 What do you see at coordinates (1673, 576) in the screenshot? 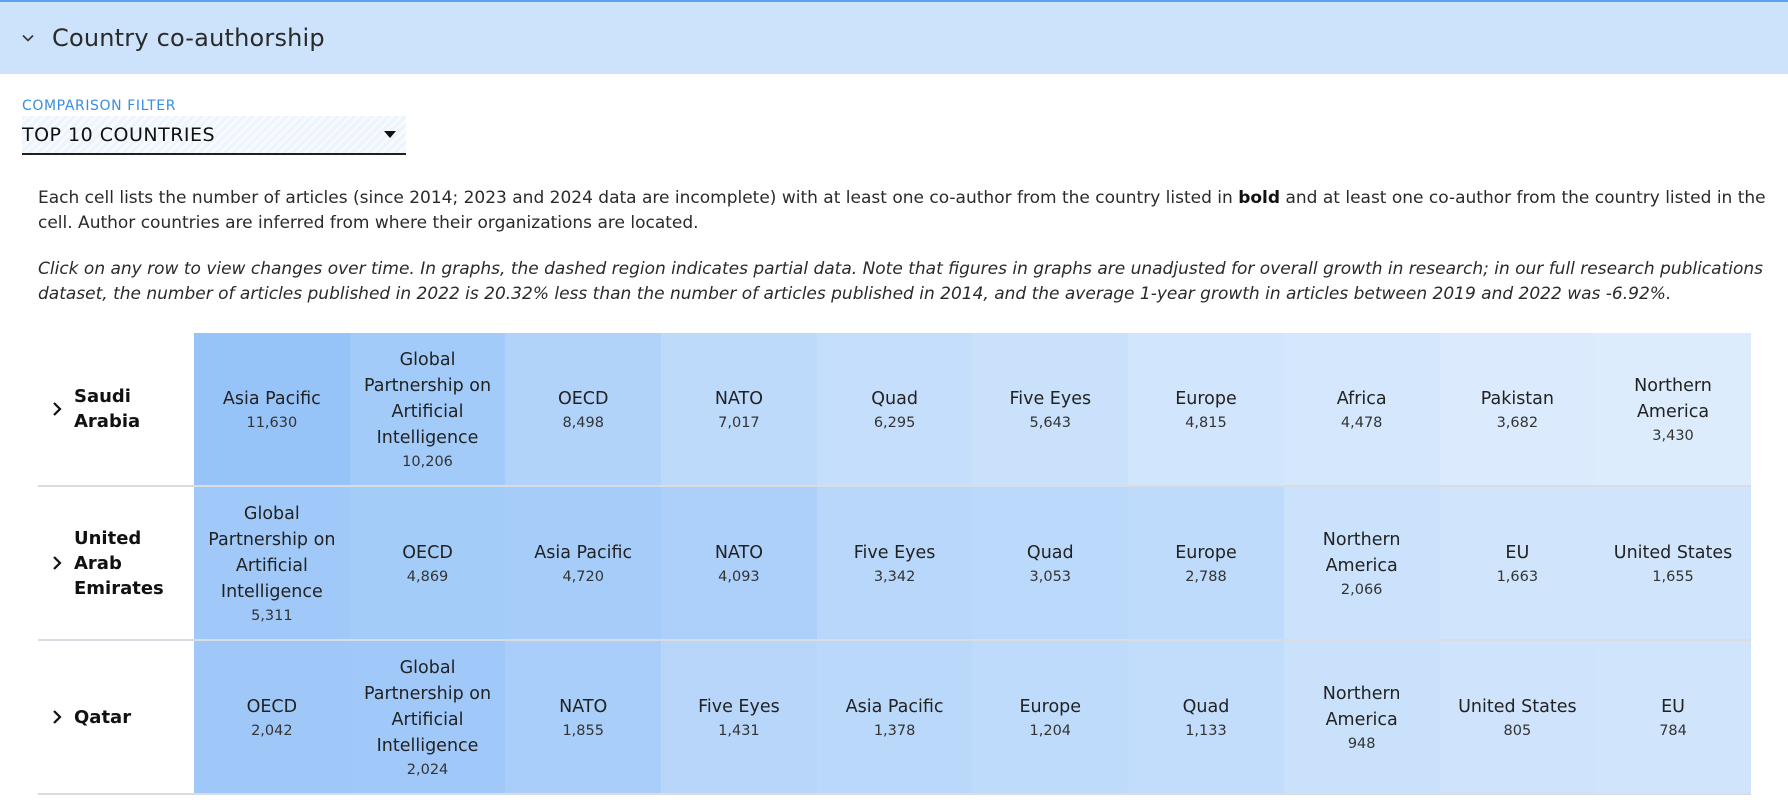
I see `cell-article-count: 1,655` at bounding box center [1673, 576].